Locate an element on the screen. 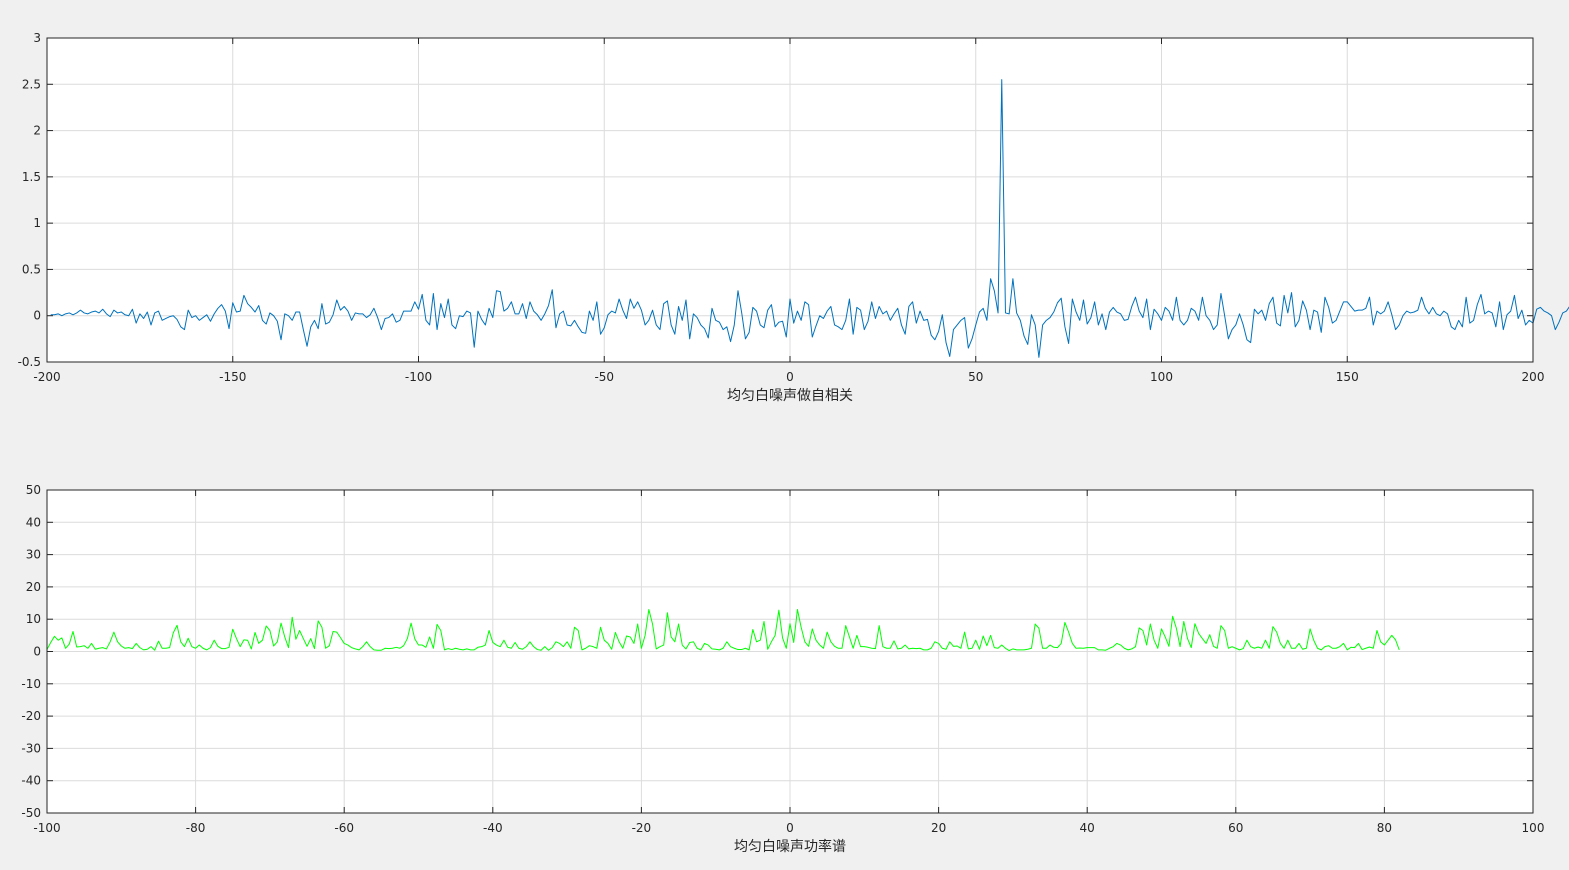  x-tick-label: 200 is located at coordinates (1533, 377).